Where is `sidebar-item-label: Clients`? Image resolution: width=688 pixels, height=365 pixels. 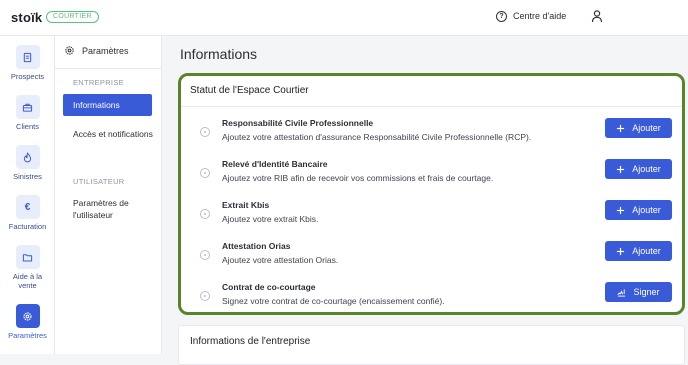 sidebar-item-label: Clients is located at coordinates (27, 126).